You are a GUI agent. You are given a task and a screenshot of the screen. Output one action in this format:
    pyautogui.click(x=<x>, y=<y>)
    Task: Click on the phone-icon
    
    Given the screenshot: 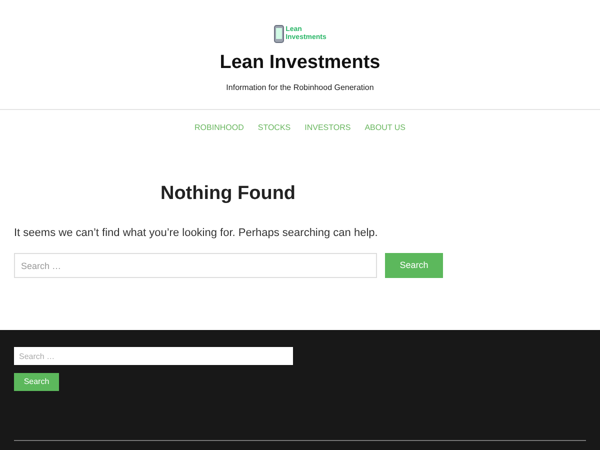 What is the action you would take?
    pyautogui.click(x=279, y=34)
    